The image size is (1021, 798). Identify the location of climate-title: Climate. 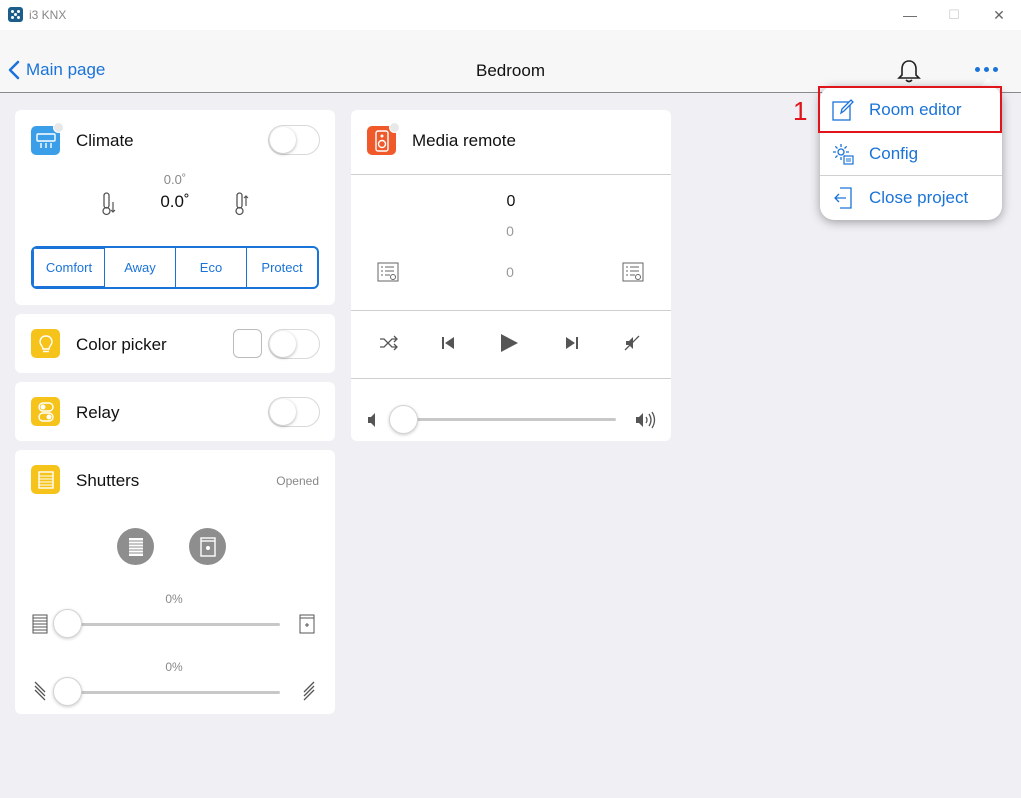
(105, 140).